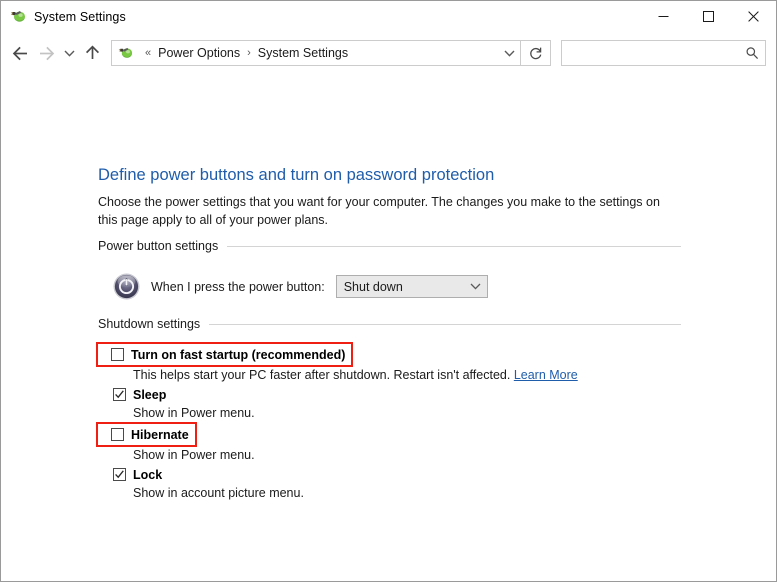 Image resolution: width=777 pixels, height=582 pixels. I want to click on window-controls, so click(708, 16).